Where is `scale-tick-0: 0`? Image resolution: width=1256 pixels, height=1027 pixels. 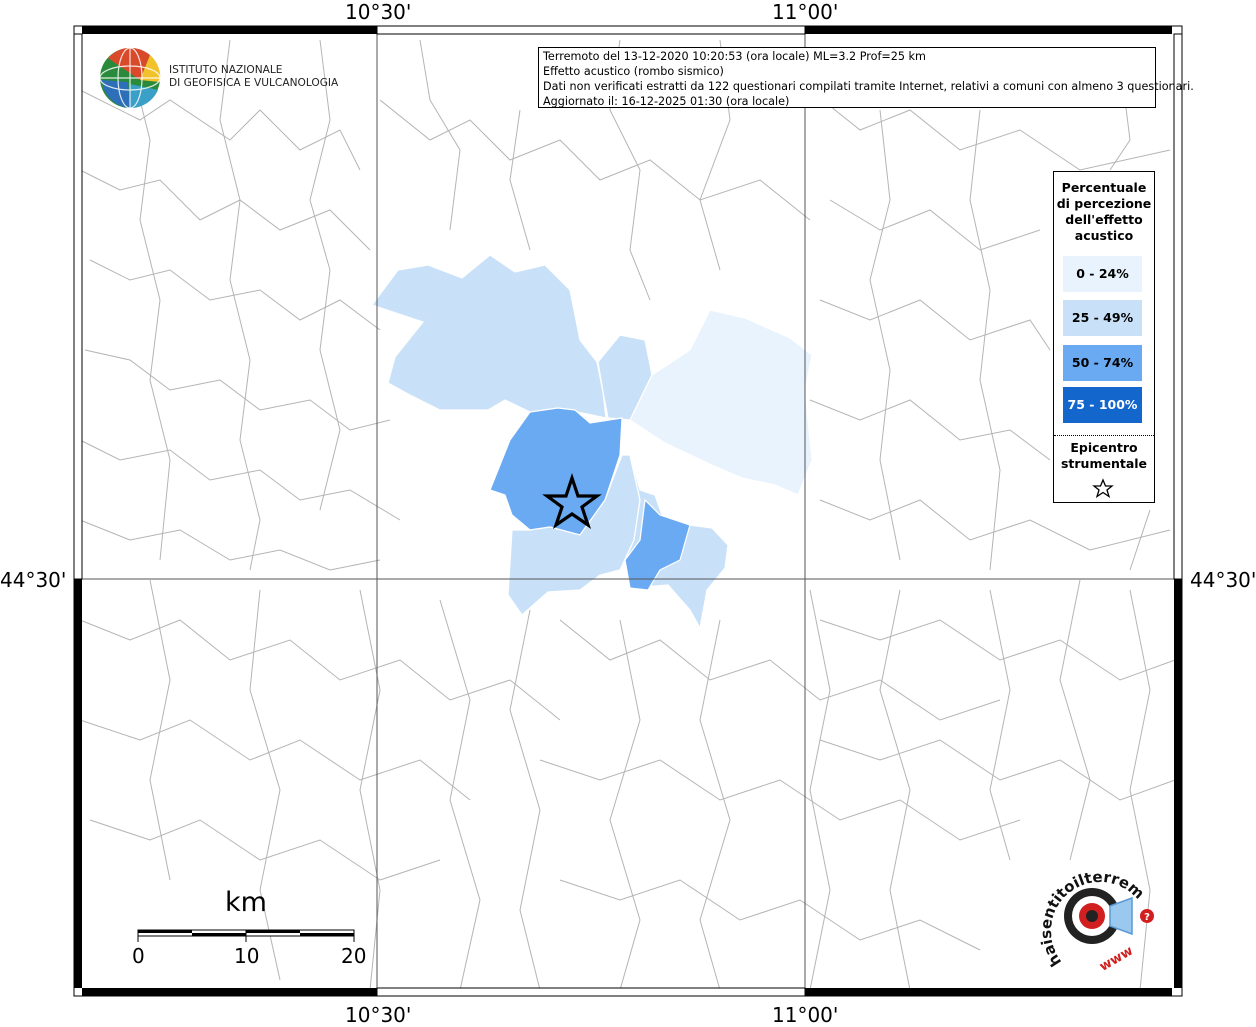
scale-tick-0: 0 is located at coordinates (138, 956).